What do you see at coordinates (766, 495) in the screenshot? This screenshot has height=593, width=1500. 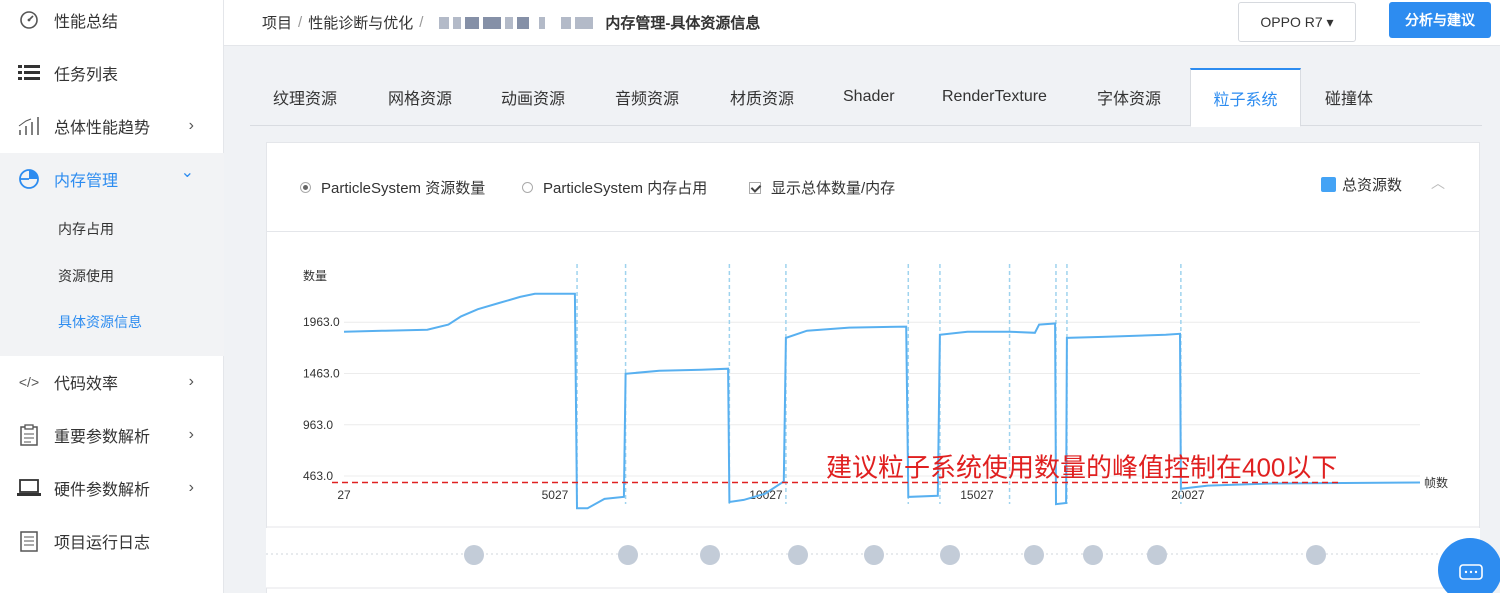 I see `x-tick-label: 10027` at bounding box center [766, 495].